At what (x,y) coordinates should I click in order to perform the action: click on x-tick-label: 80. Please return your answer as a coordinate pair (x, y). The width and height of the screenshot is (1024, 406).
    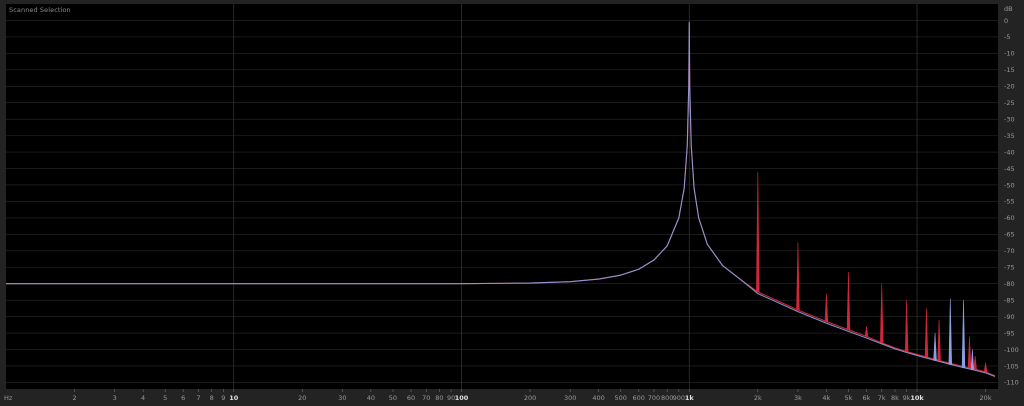
    Looking at the image, I should click on (439, 398).